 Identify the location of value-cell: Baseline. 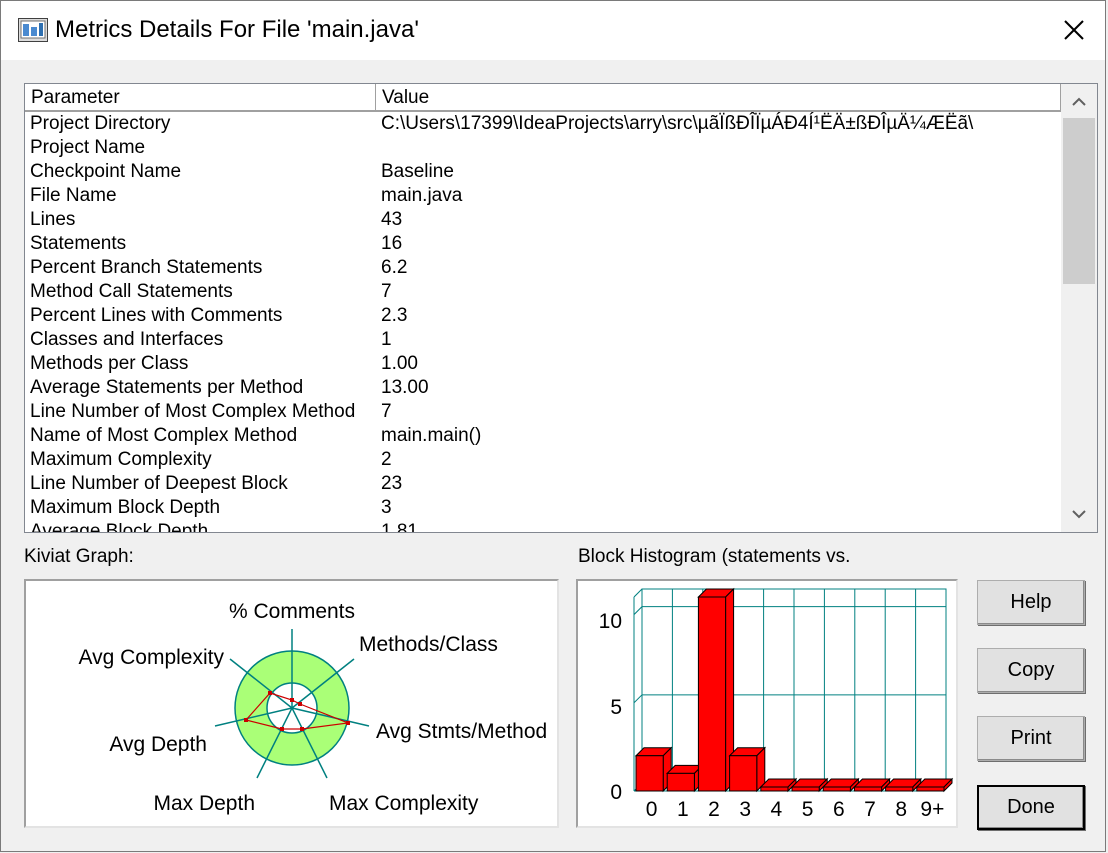
(417, 171).